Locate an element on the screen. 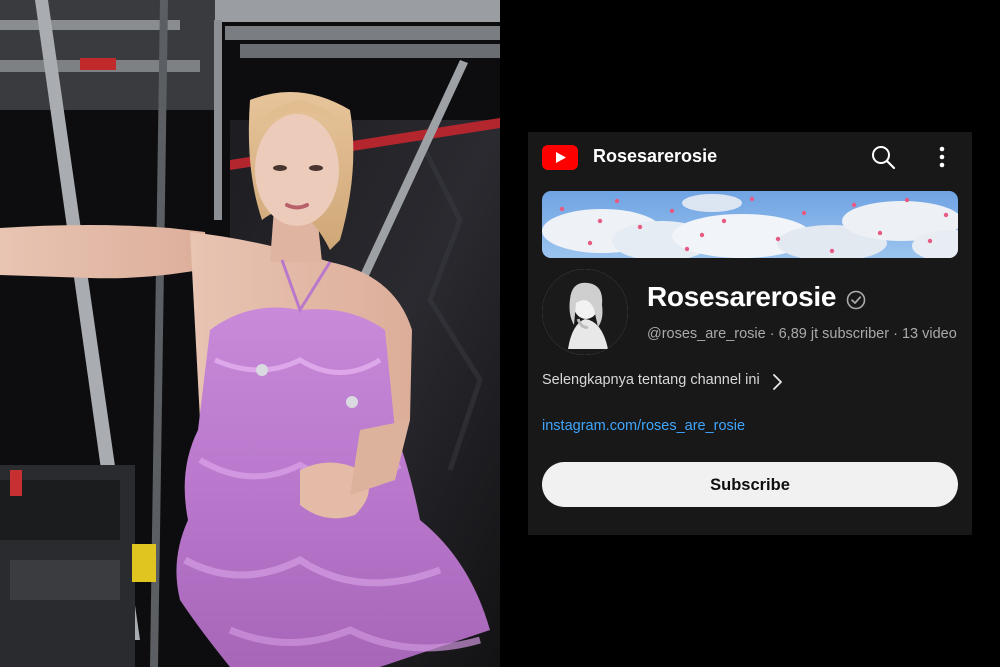  subscriber-count: 6,89 jt subscriber is located at coordinates (834, 334).